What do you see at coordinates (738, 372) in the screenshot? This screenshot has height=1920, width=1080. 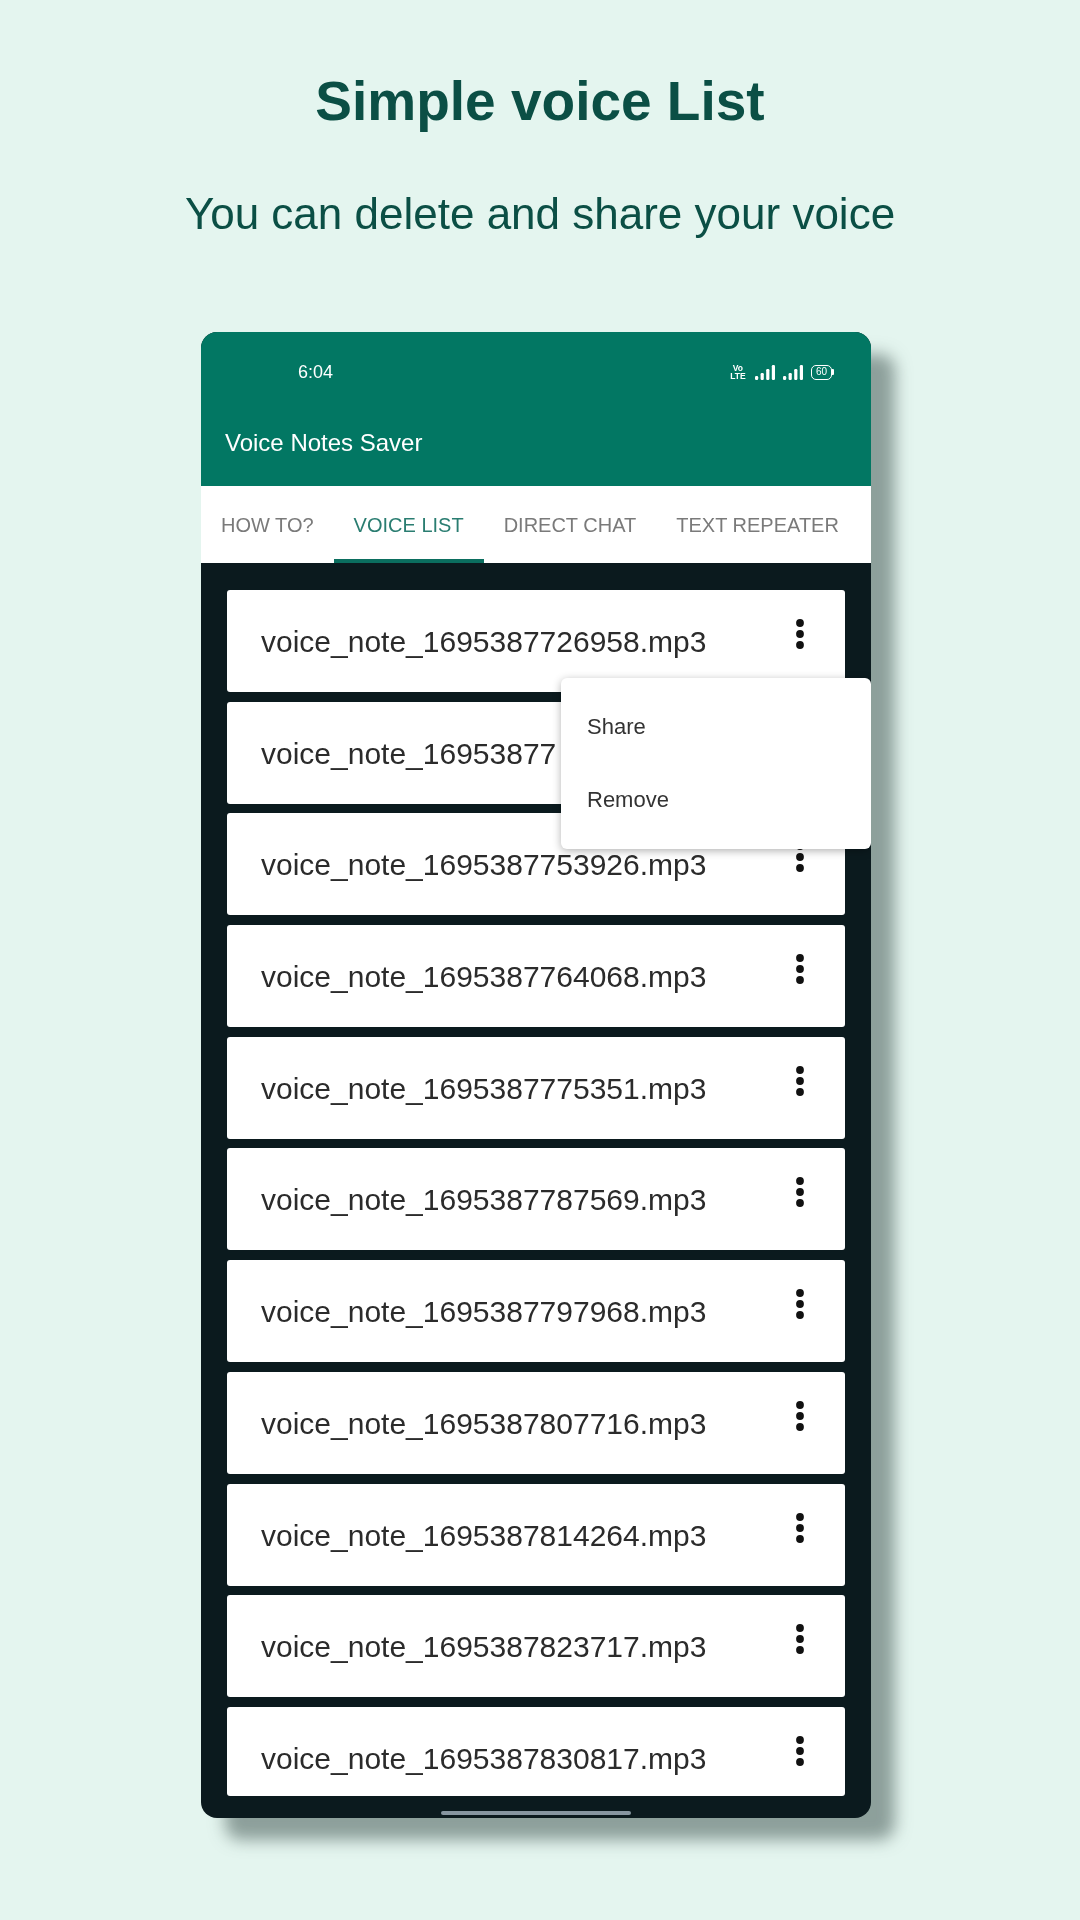 I see `network-type-label: Vo LTE` at bounding box center [738, 372].